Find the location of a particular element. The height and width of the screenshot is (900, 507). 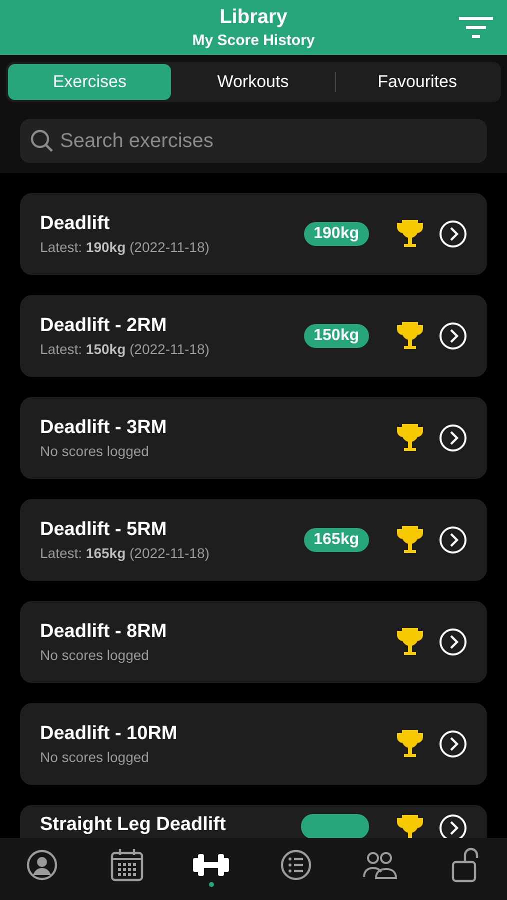

dumbbell-icon is located at coordinates (211, 865).